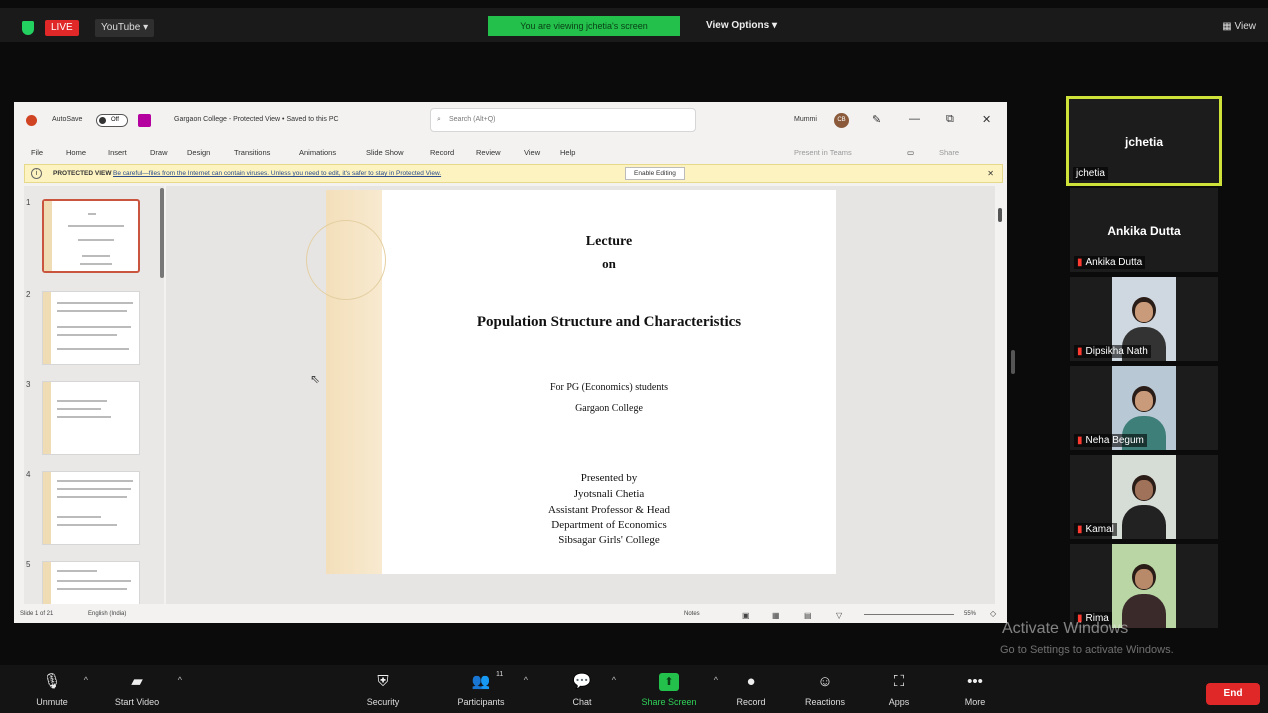  What do you see at coordinates (28, 28) in the screenshot?
I see `shield-icon` at bounding box center [28, 28].